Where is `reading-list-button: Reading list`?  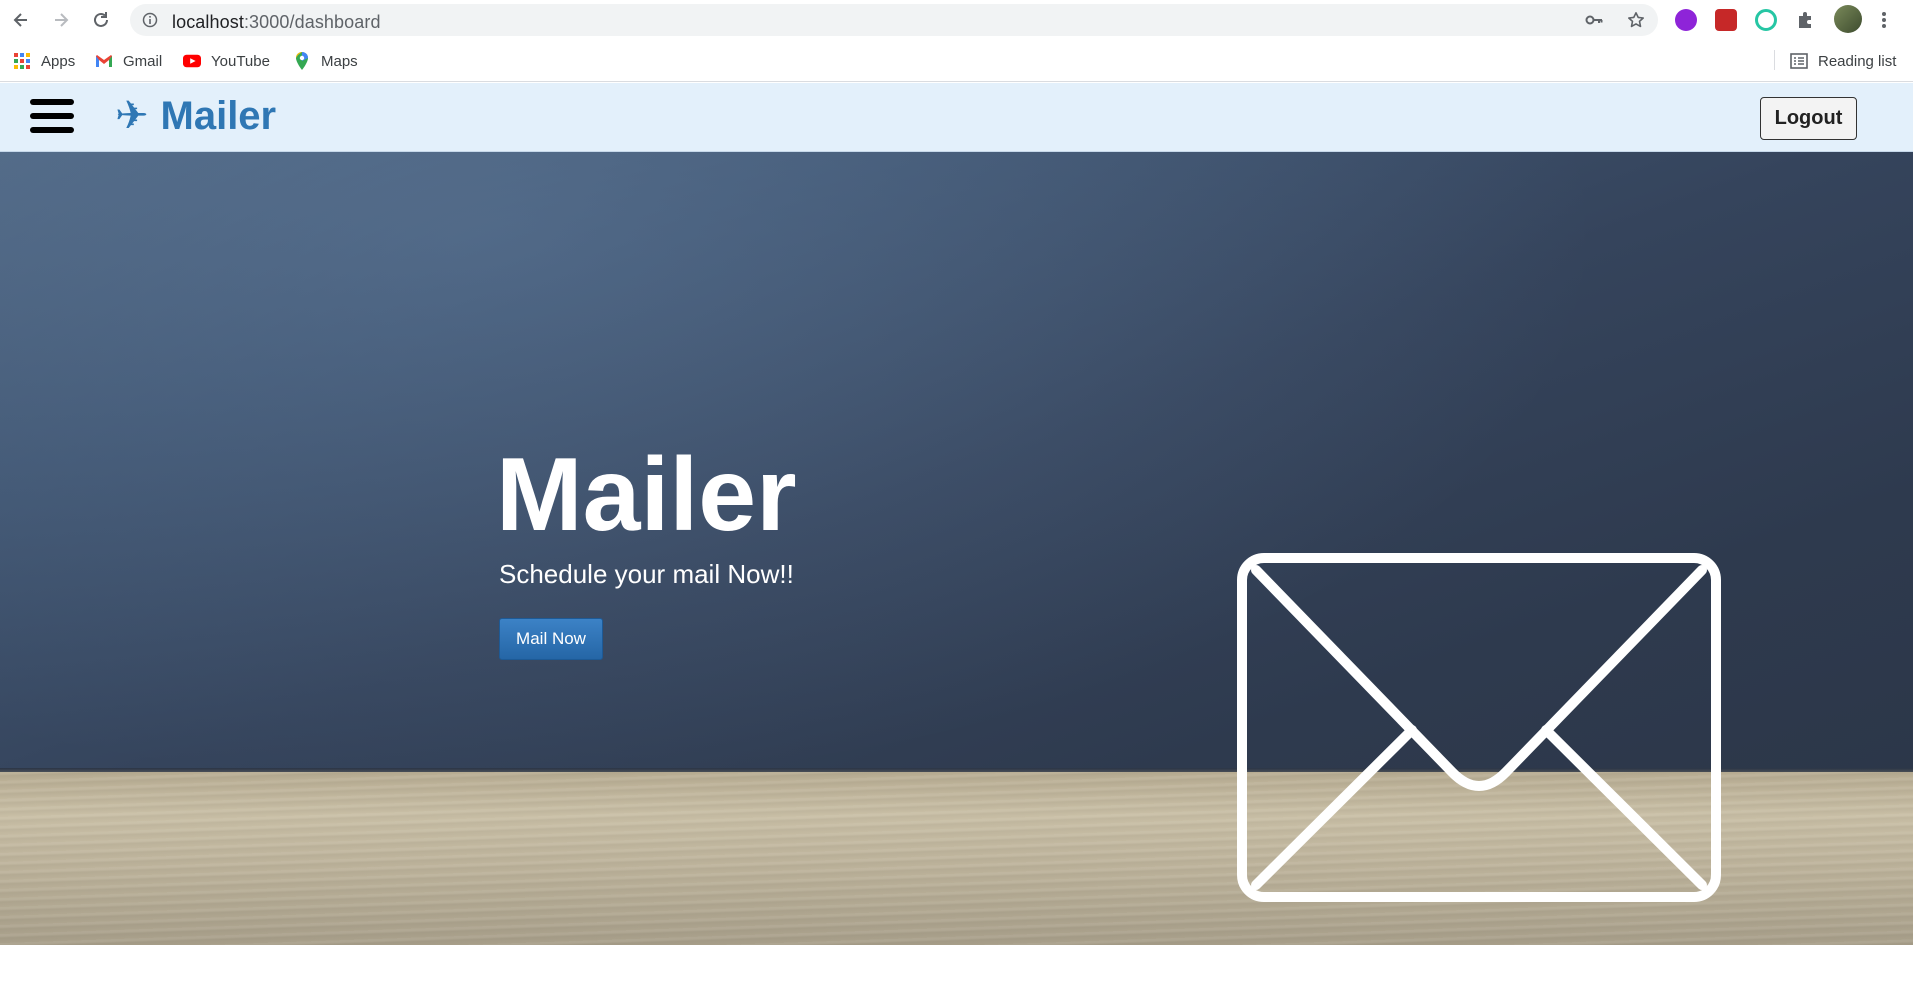 reading-list-button: Reading list is located at coordinates (1843, 61).